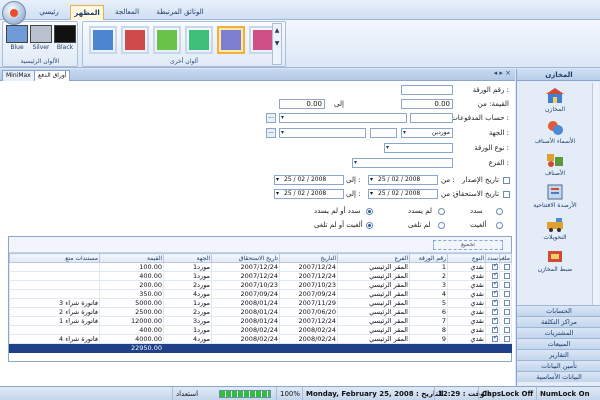  Describe the element at coordinates (403, 180) in the screenshot. I see `issue-date-from-picker: 25 / 02 / 2008` at that location.